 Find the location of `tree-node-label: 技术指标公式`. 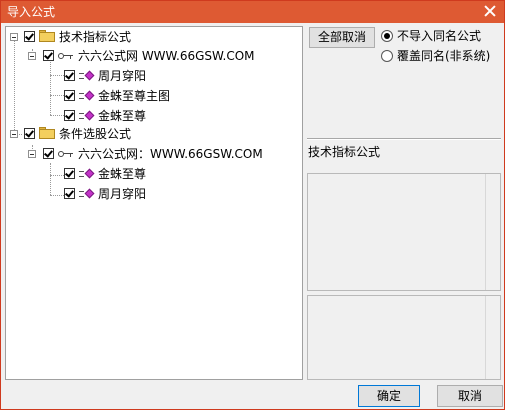

tree-node-label: 技术指标公式 is located at coordinates (95, 37).